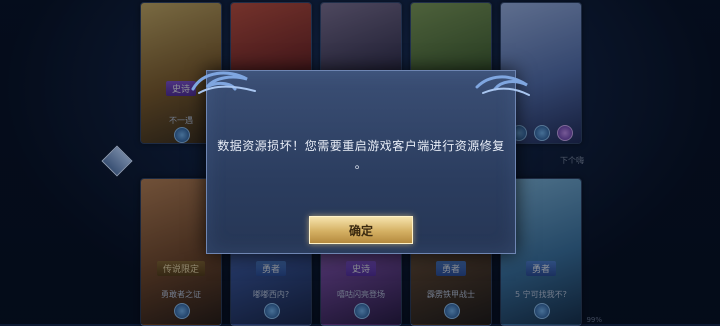  What do you see at coordinates (361, 230) in the screenshot?
I see `confirm-button: 确定` at bounding box center [361, 230].